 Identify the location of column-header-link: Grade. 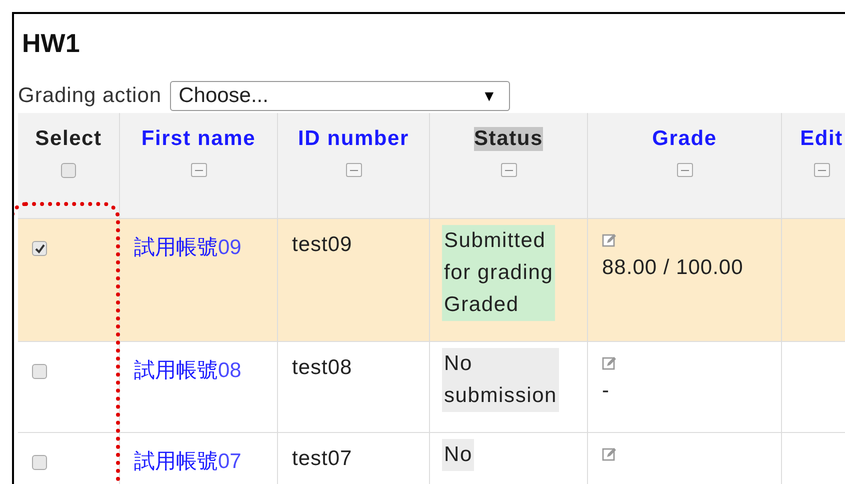
(684, 139).